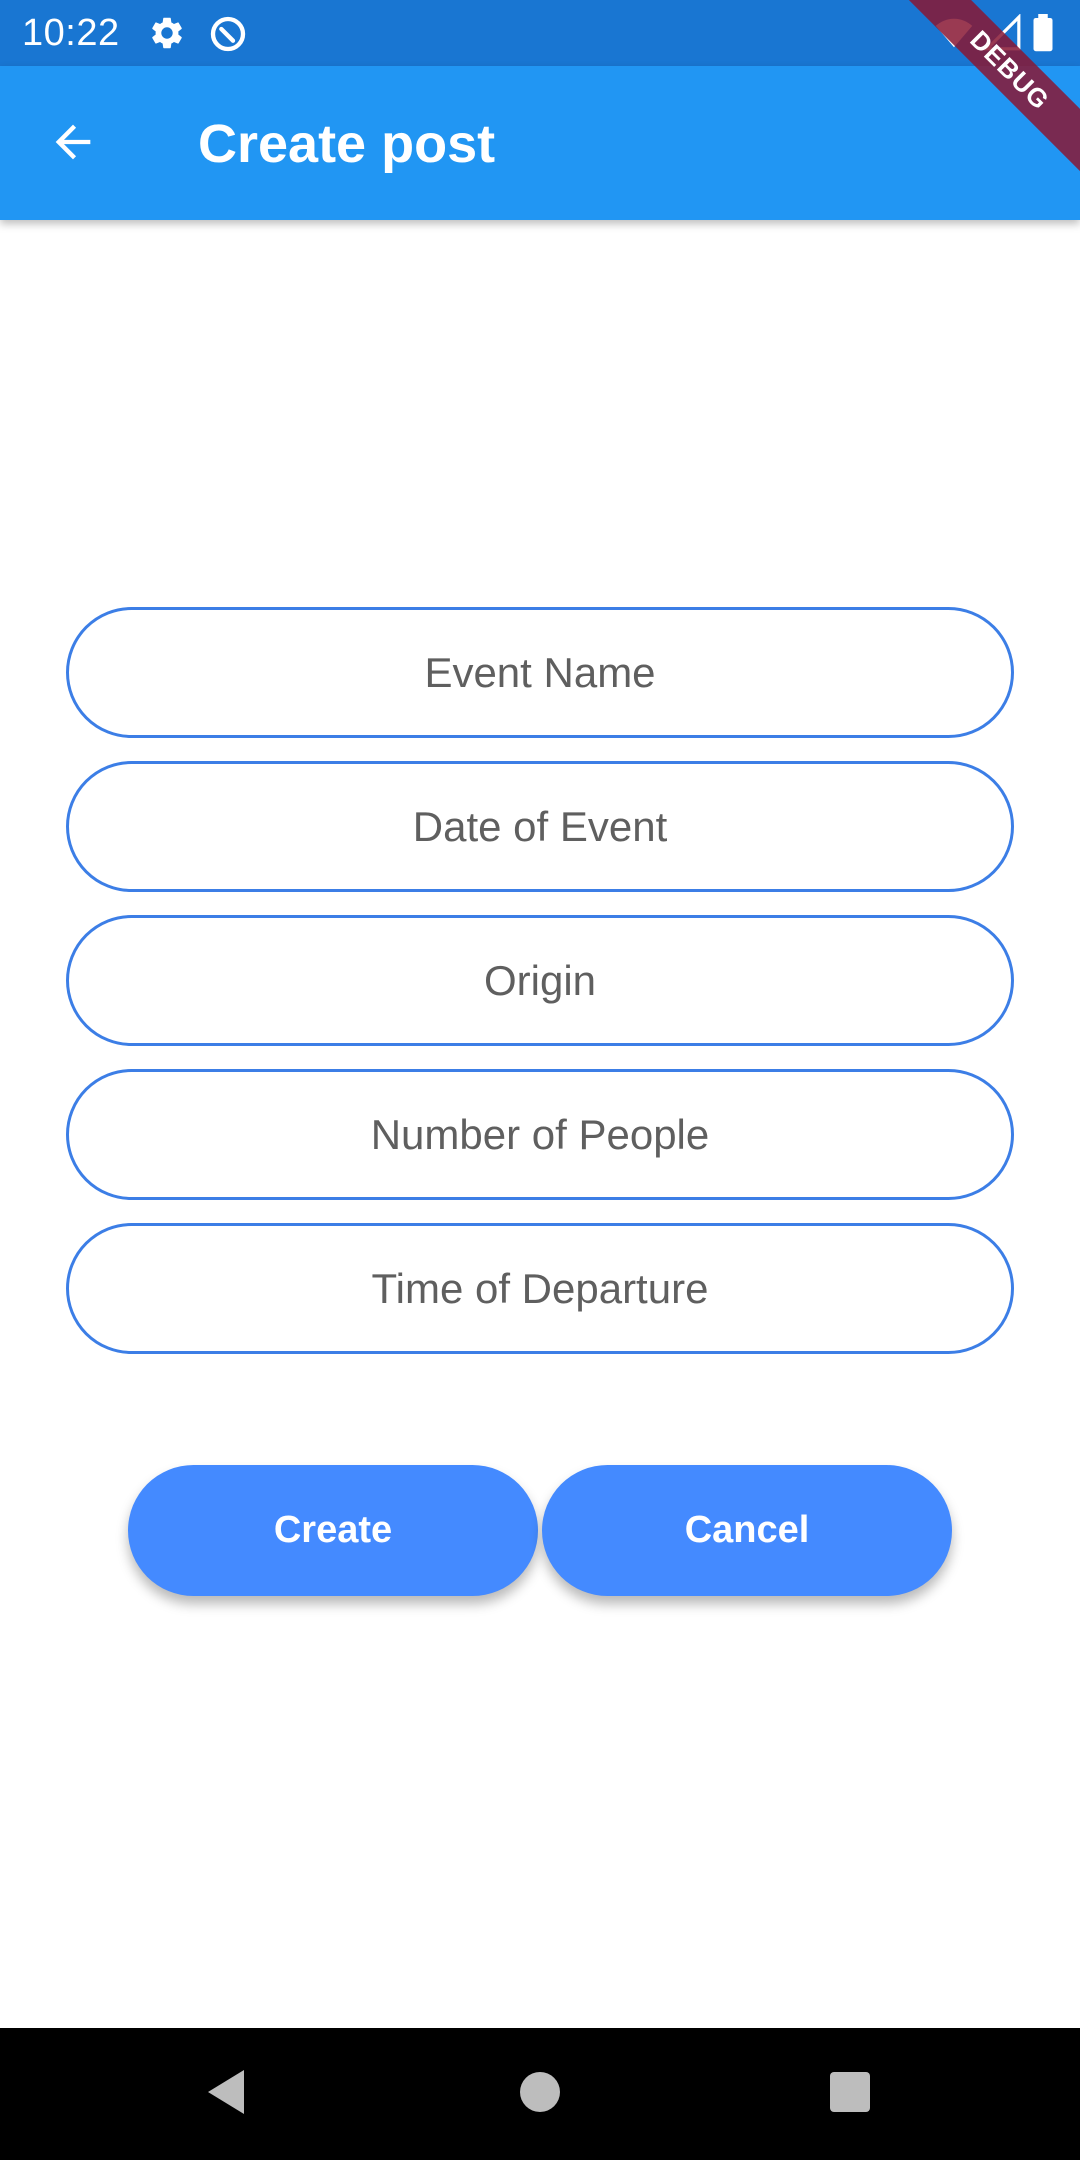 The height and width of the screenshot is (2160, 1080). I want to click on navigation-bar, so click(540, 2094).